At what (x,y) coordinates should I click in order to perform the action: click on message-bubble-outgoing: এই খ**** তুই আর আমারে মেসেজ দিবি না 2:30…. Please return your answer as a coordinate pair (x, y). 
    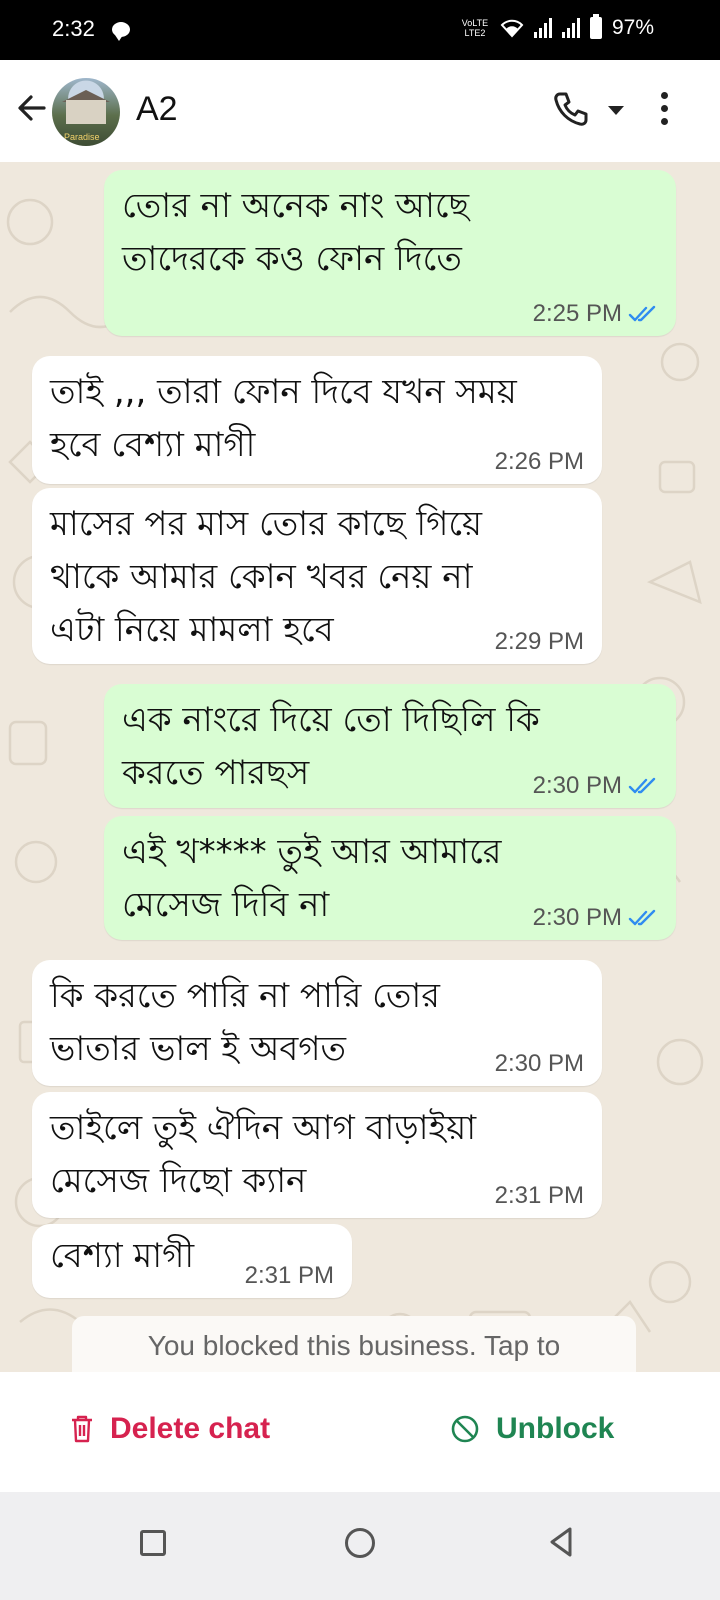
    Looking at the image, I should click on (390, 878).